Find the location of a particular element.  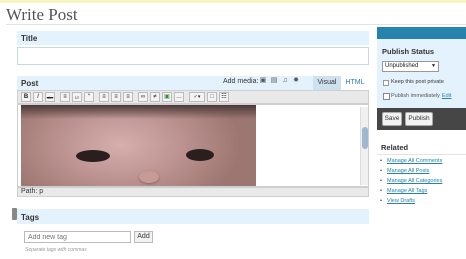

photo-right-eye is located at coordinates (200, 155).